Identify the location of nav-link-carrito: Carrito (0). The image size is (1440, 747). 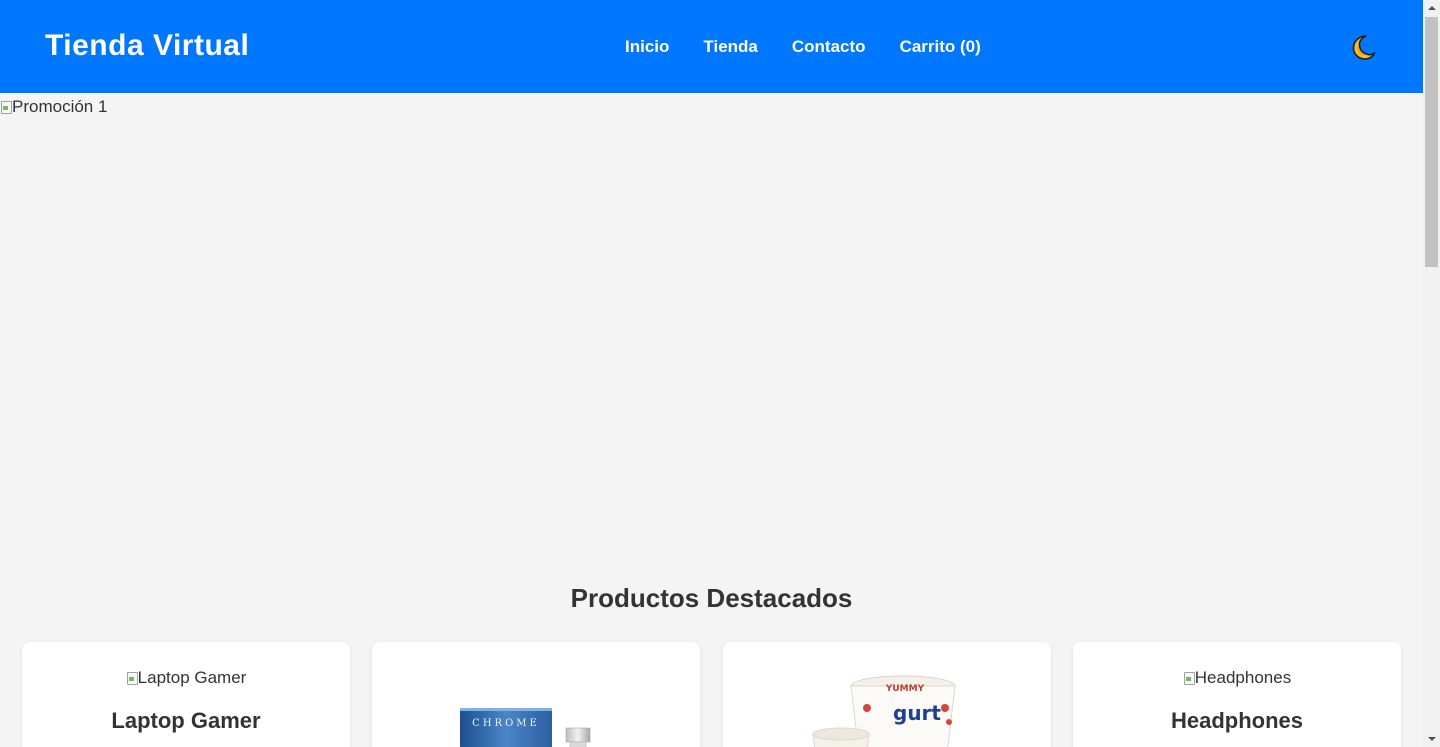
(940, 47).